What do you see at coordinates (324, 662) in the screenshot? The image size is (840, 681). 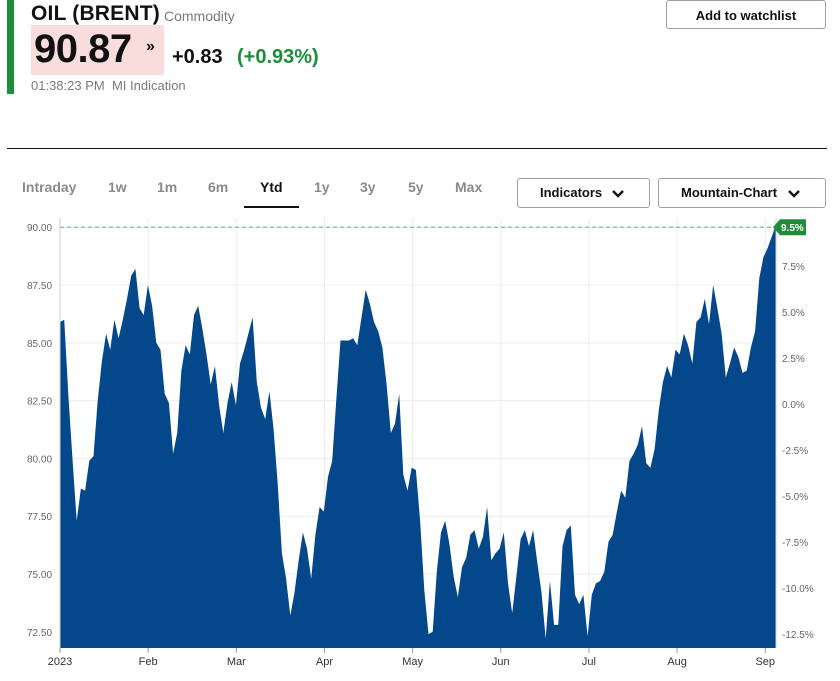 I see `x-tick-label: Apr` at bounding box center [324, 662].